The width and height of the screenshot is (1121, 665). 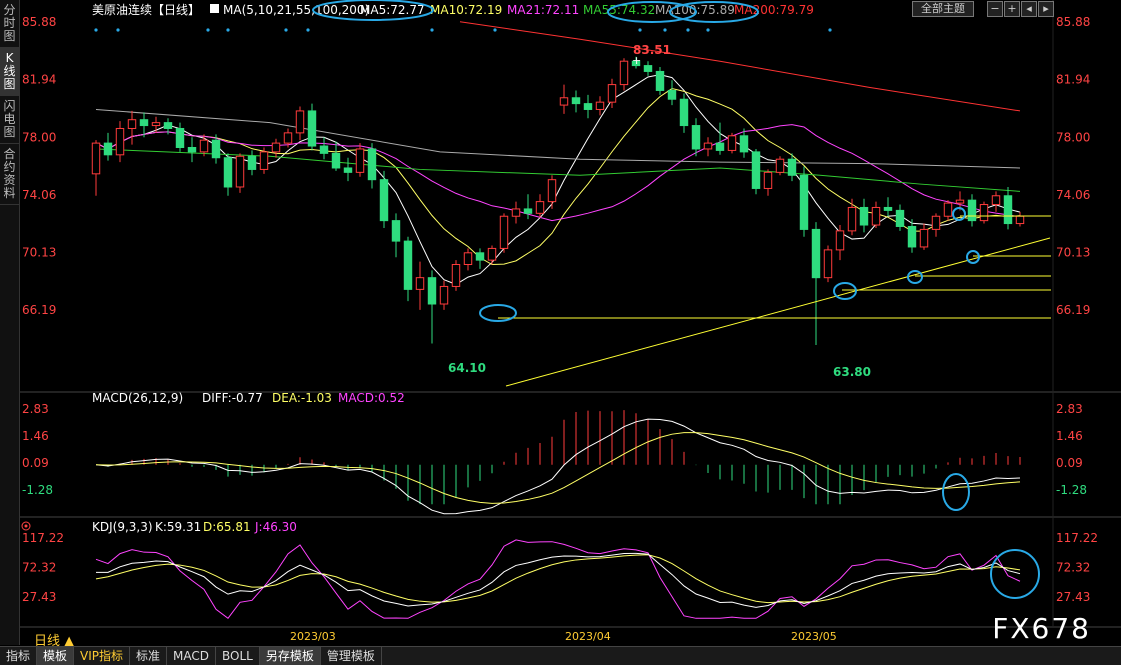 What do you see at coordinates (1046, 9) in the screenshot?
I see `right-button: ▸` at bounding box center [1046, 9].